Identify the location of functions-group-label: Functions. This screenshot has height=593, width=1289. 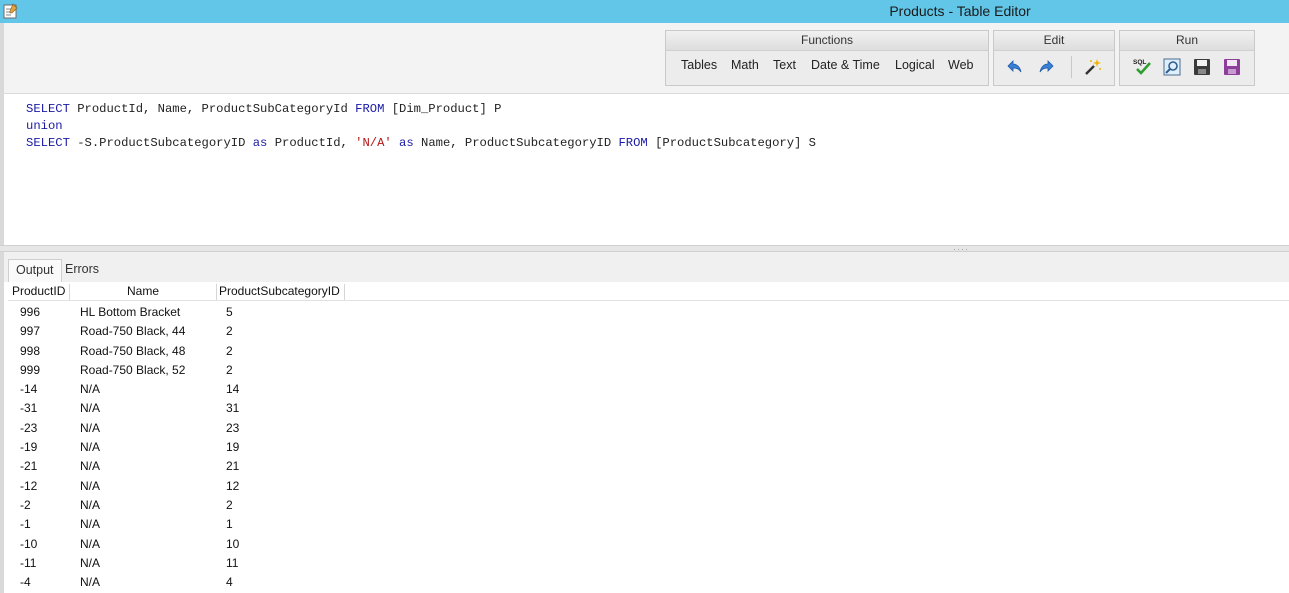
(827, 41).